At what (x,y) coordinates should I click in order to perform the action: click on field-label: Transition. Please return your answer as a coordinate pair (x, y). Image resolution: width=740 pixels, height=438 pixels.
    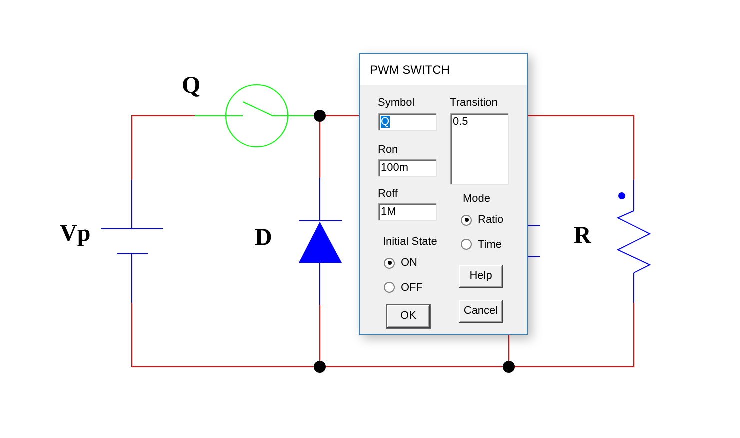
    Looking at the image, I should click on (474, 103).